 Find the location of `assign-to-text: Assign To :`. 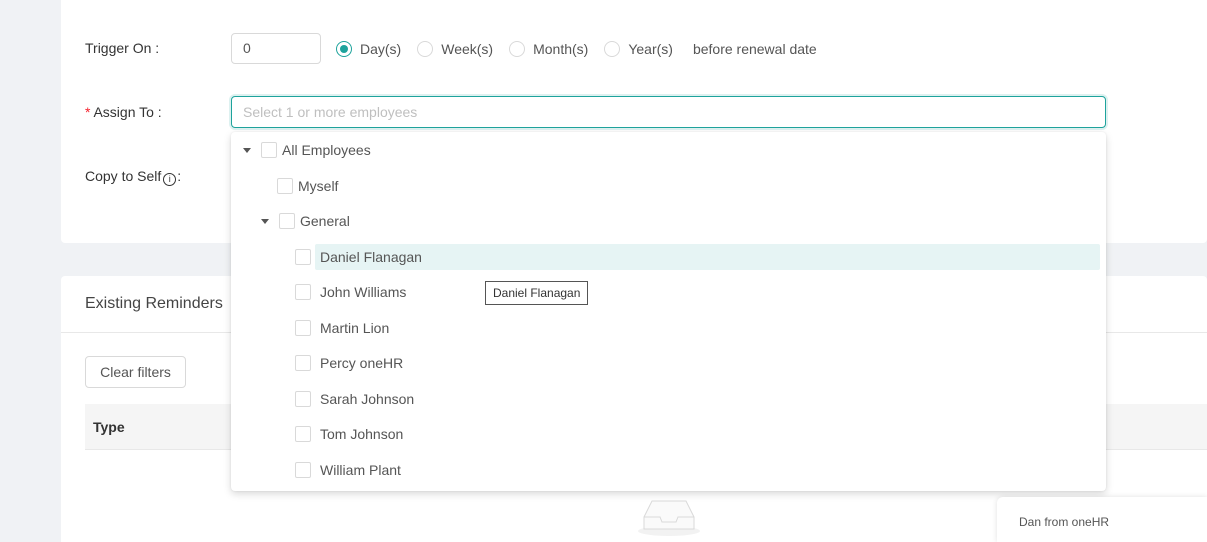

assign-to-text: Assign To : is located at coordinates (127, 112).